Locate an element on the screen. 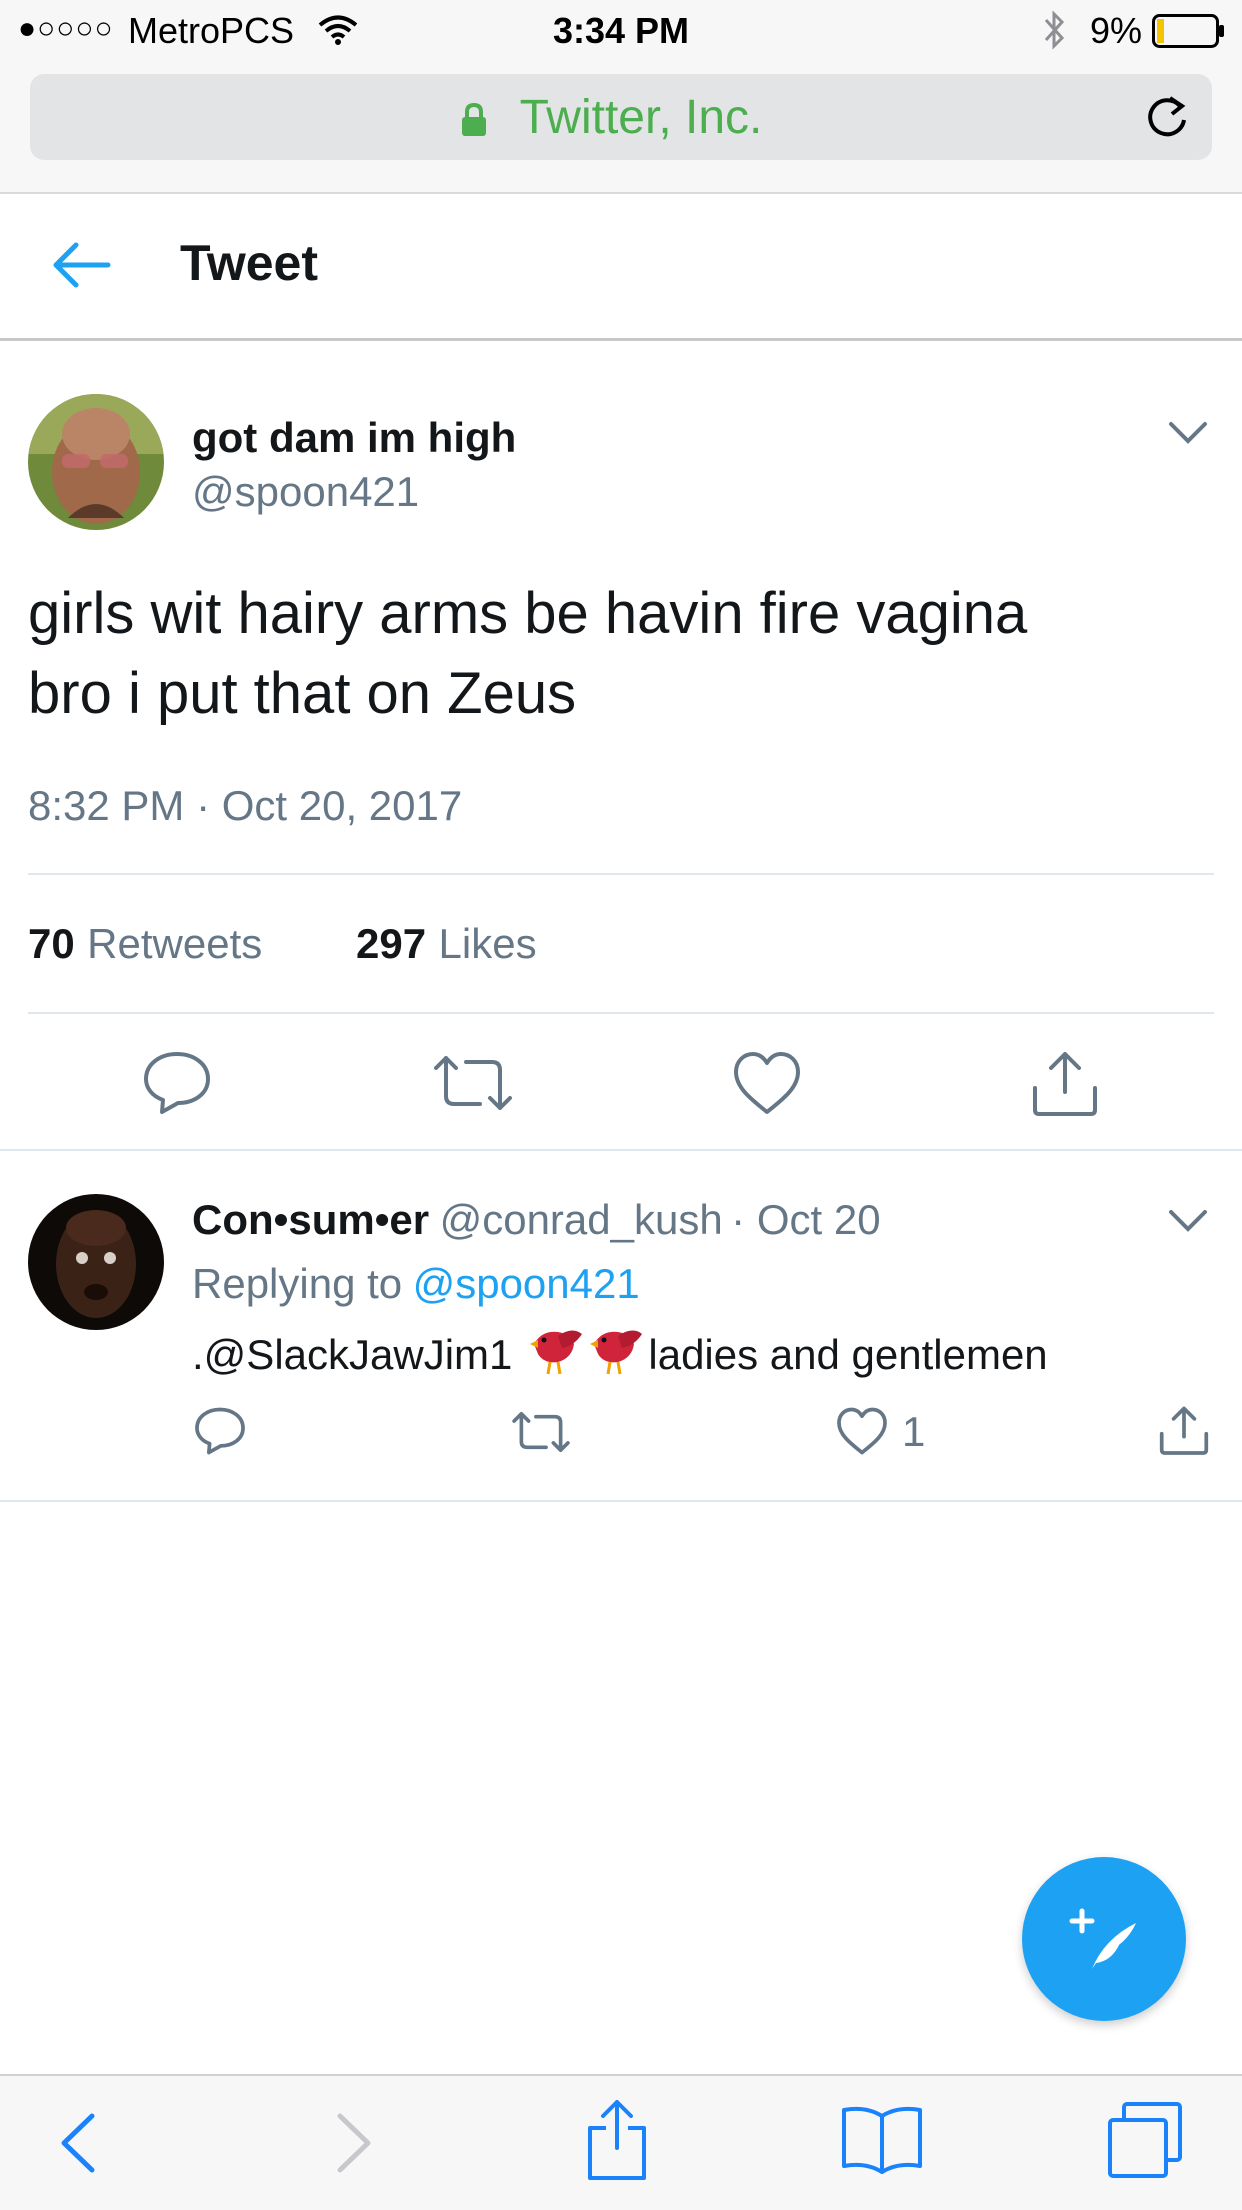  reply-text: .@SlackJawJim1 ladies and gentlemen is located at coordinates (620, 1355).